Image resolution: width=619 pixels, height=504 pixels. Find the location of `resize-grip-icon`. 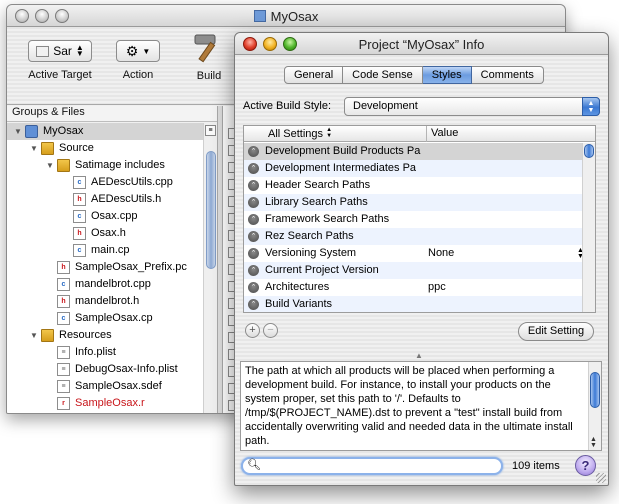

resize-grip-icon is located at coordinates (601, 478).